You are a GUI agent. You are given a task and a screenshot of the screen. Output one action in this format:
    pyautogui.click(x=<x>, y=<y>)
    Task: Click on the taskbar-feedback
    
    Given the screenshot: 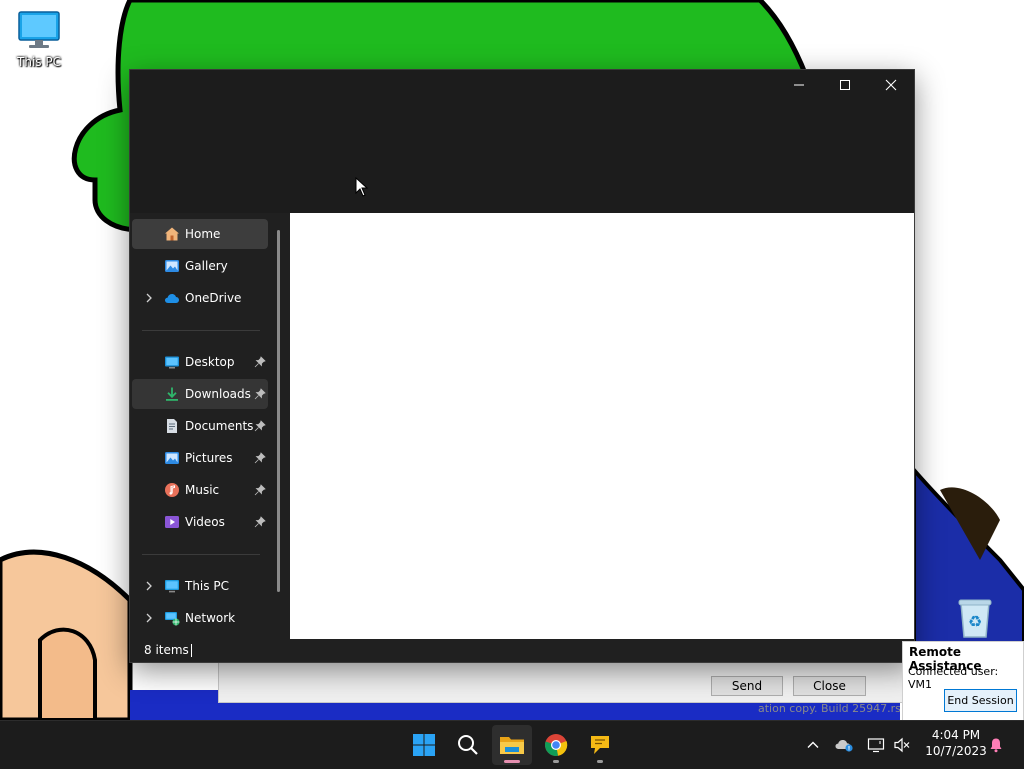 What is the action you would take?
    pyautogui.click(x=600, y=745)
    